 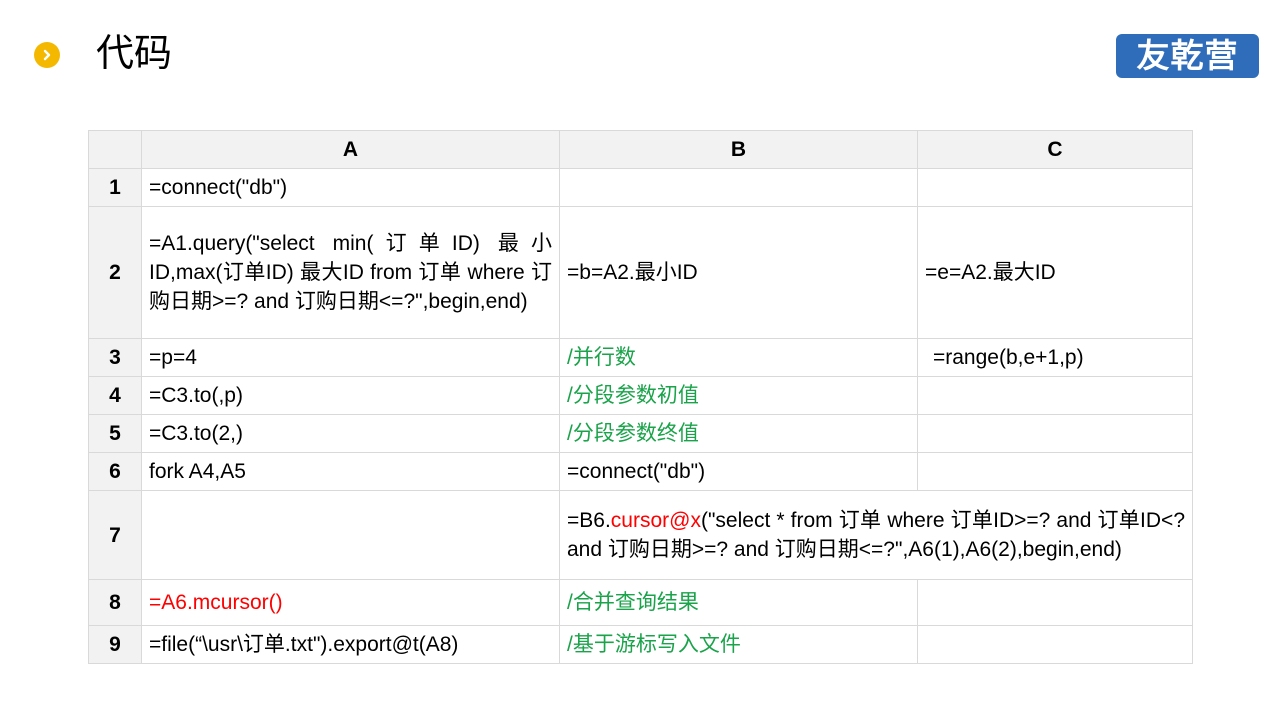 What do you see at coordinates (1055, 149) in the screenshot?
I see `column-header-c: C` at bounding box center [1055, 149].